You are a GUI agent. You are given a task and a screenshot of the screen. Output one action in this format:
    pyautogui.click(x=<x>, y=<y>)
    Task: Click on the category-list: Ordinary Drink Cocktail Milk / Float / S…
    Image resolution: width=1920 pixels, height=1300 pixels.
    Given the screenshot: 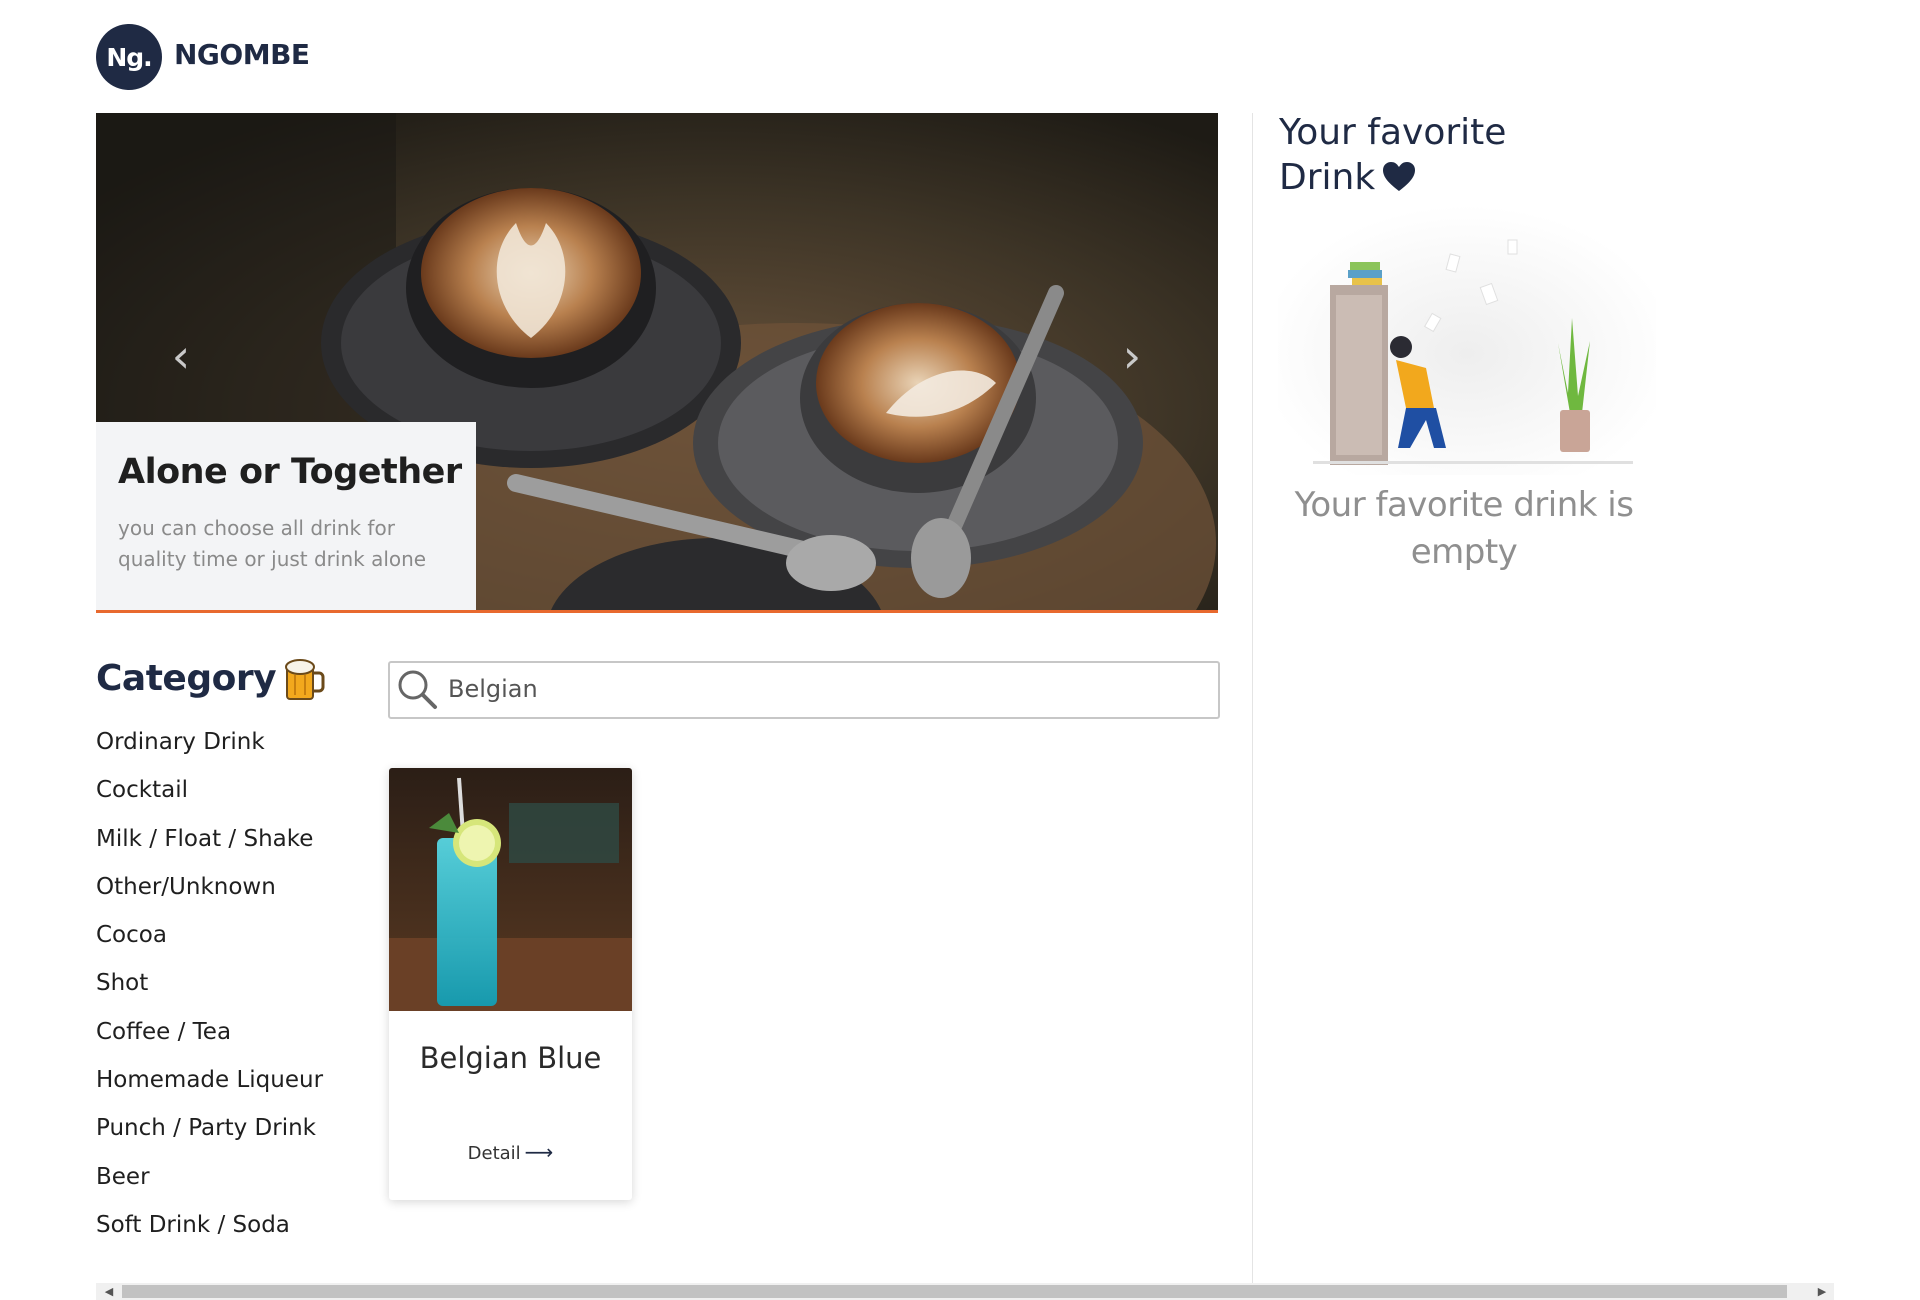 What is the action you would take?
    pyautogui.click(x=209, y=994)
    